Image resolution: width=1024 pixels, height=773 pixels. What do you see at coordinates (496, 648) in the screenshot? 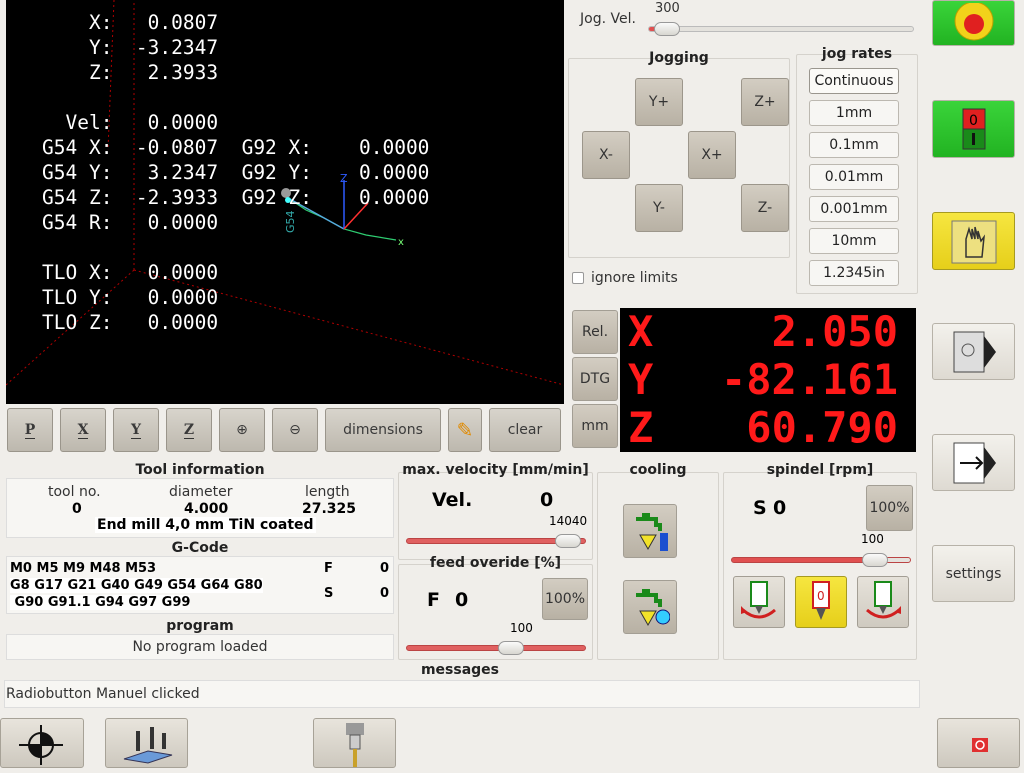
I see `feed-slider` at bounding box center [496, 648].